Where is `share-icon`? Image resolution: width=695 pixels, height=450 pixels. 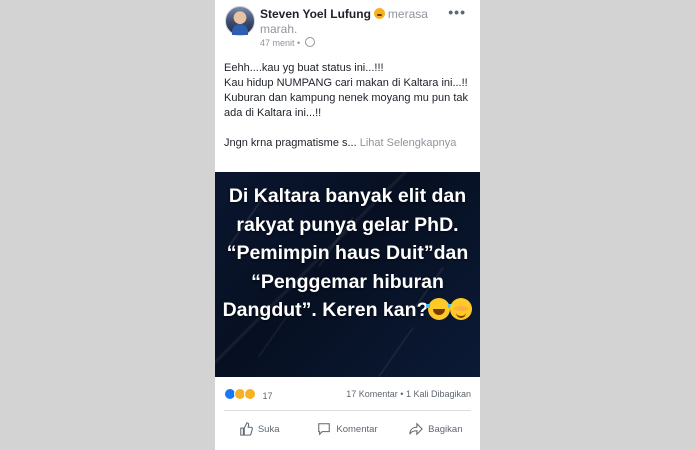 share-icon is located at coordinates (416, 429).